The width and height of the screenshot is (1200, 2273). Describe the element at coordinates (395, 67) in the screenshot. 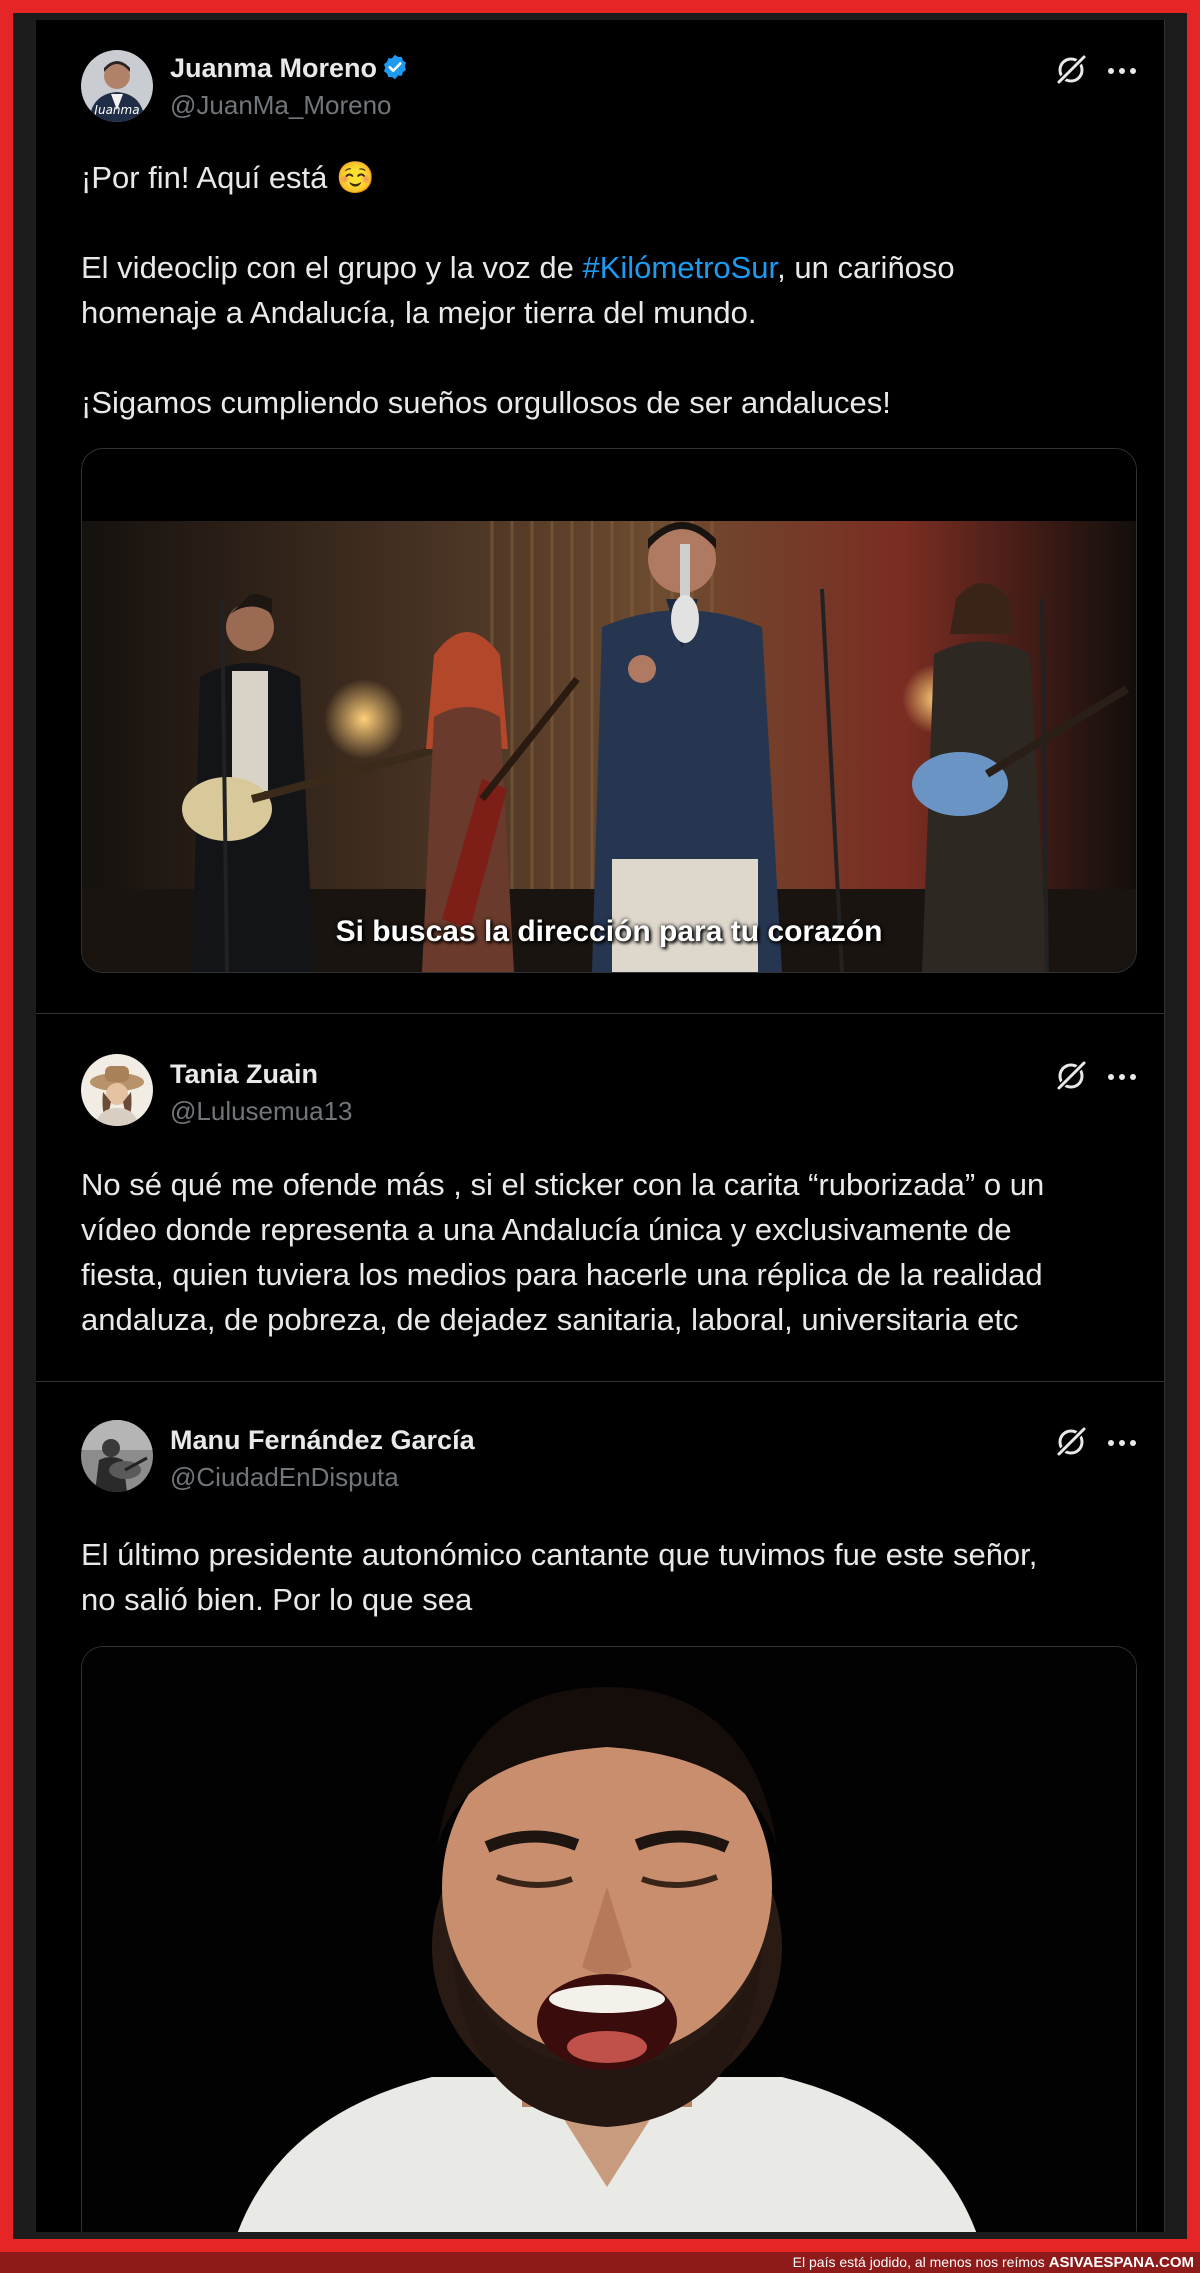

I see `verified-badge-icon` at that location.